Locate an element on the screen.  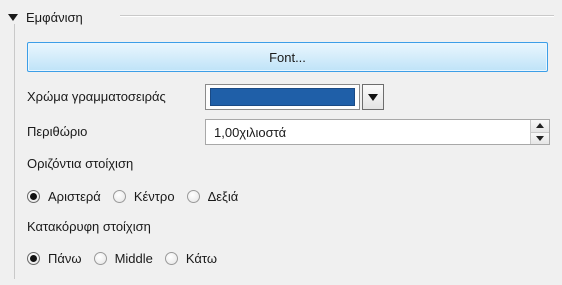
arrow-down-icon is located at coordinates (540, 138).